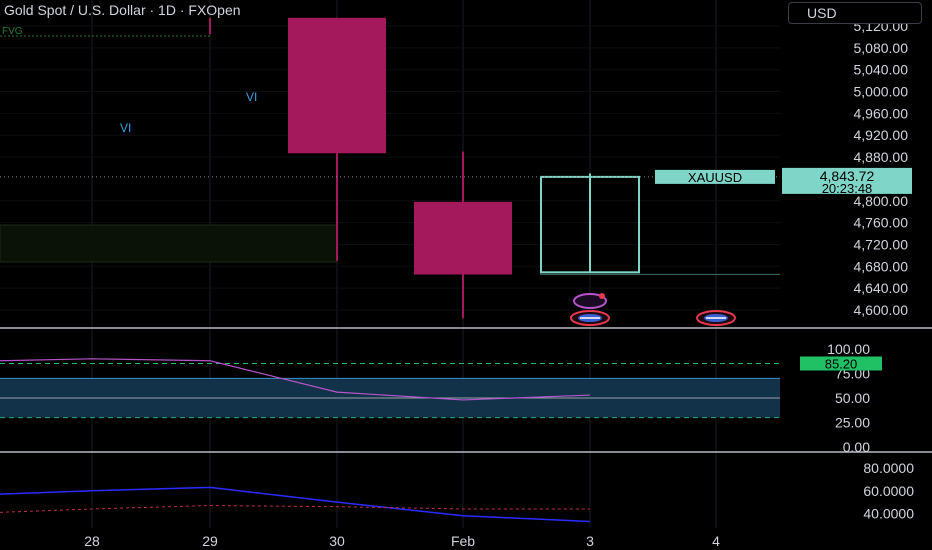 This screenshot has height=550, width=932. What do you see at coordinates (715, 177) in the screenshot?
I see `symbol-tag-label: XAUUSD` at bounding box center [715, 177].